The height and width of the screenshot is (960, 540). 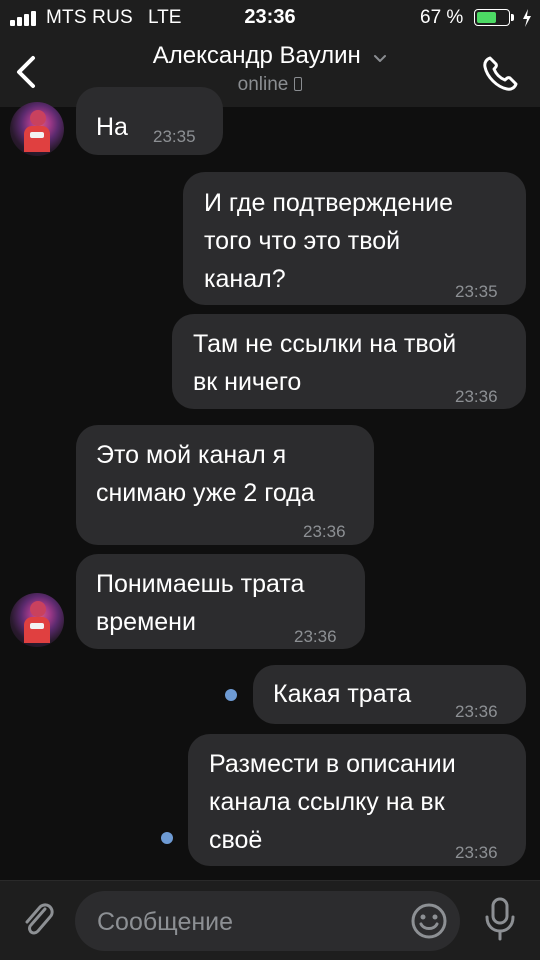 I want to click on contact-name: Александр Ваулин, so click(x=256, y=55).